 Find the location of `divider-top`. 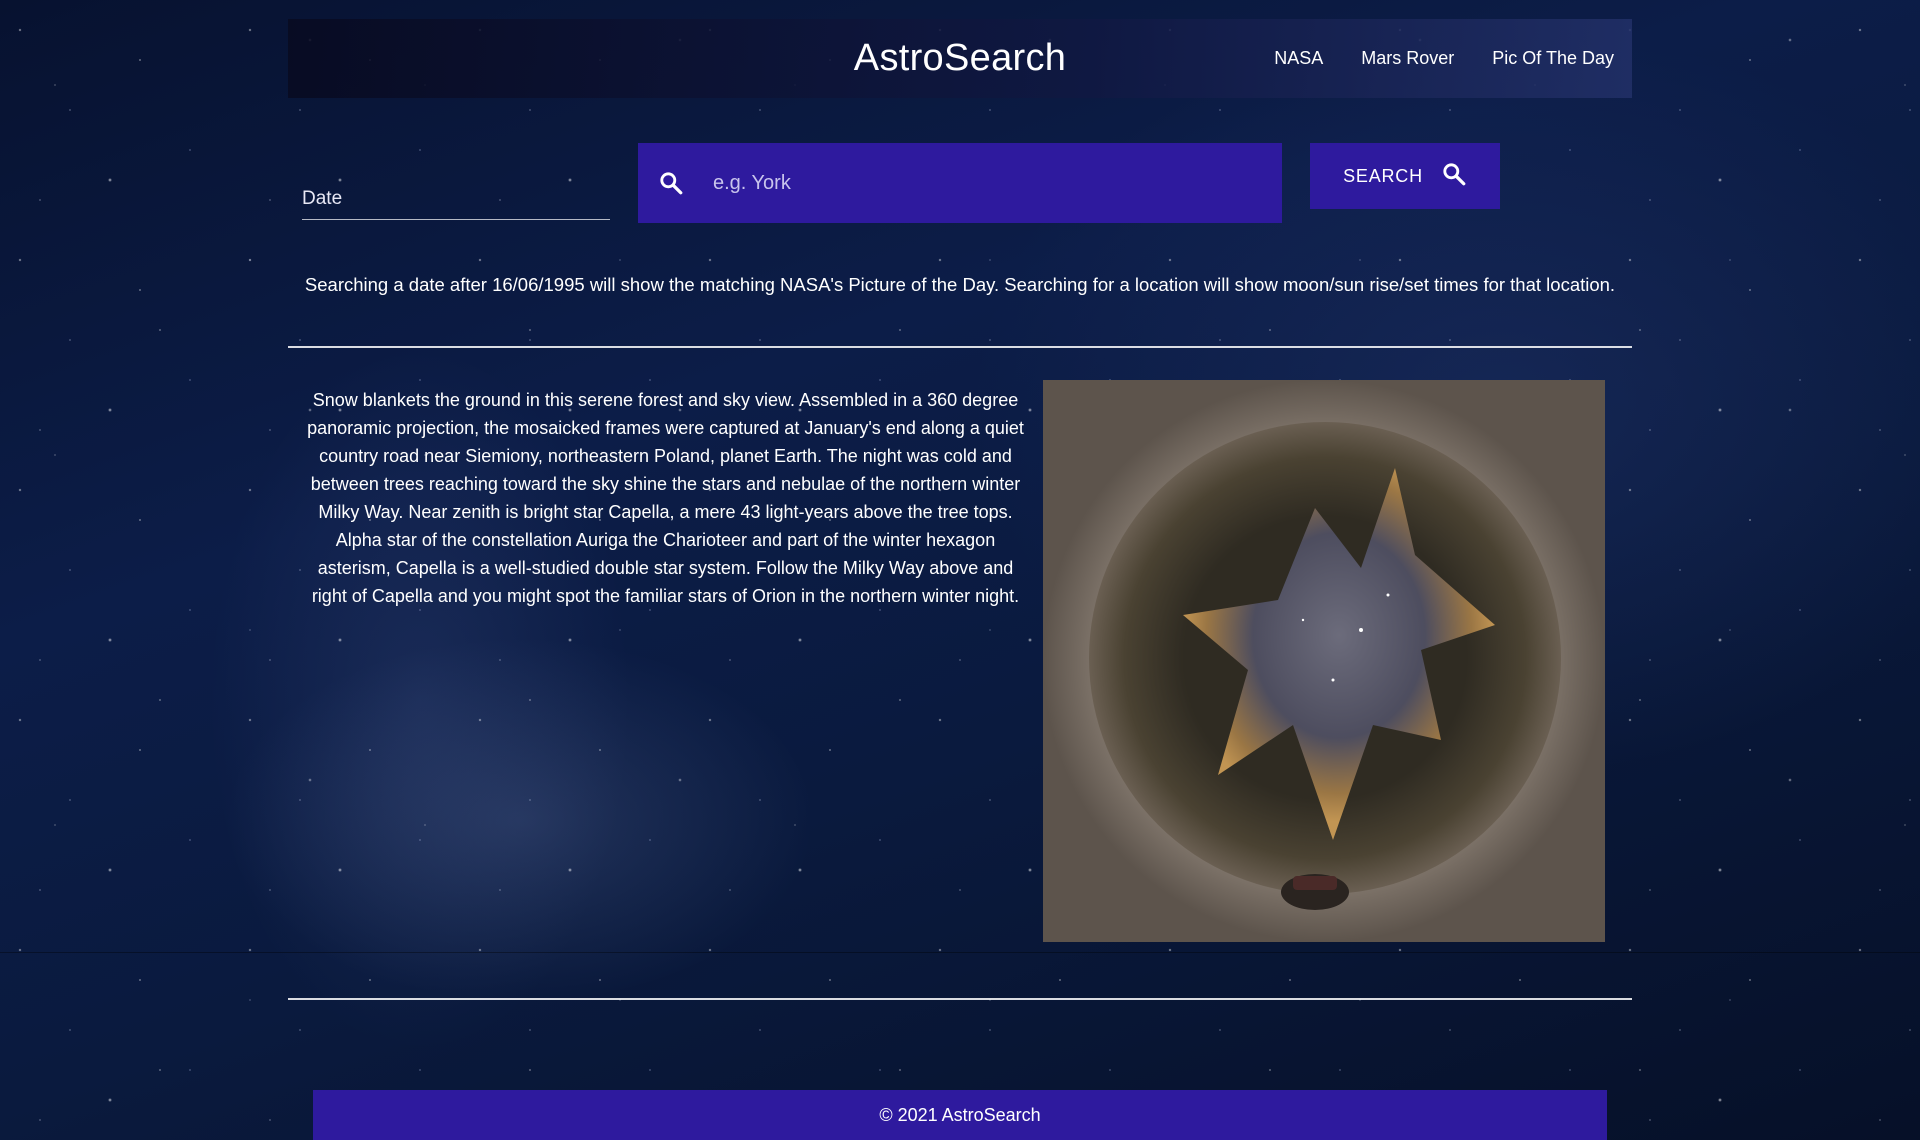

divider-top is located at coordinates (960, 347).